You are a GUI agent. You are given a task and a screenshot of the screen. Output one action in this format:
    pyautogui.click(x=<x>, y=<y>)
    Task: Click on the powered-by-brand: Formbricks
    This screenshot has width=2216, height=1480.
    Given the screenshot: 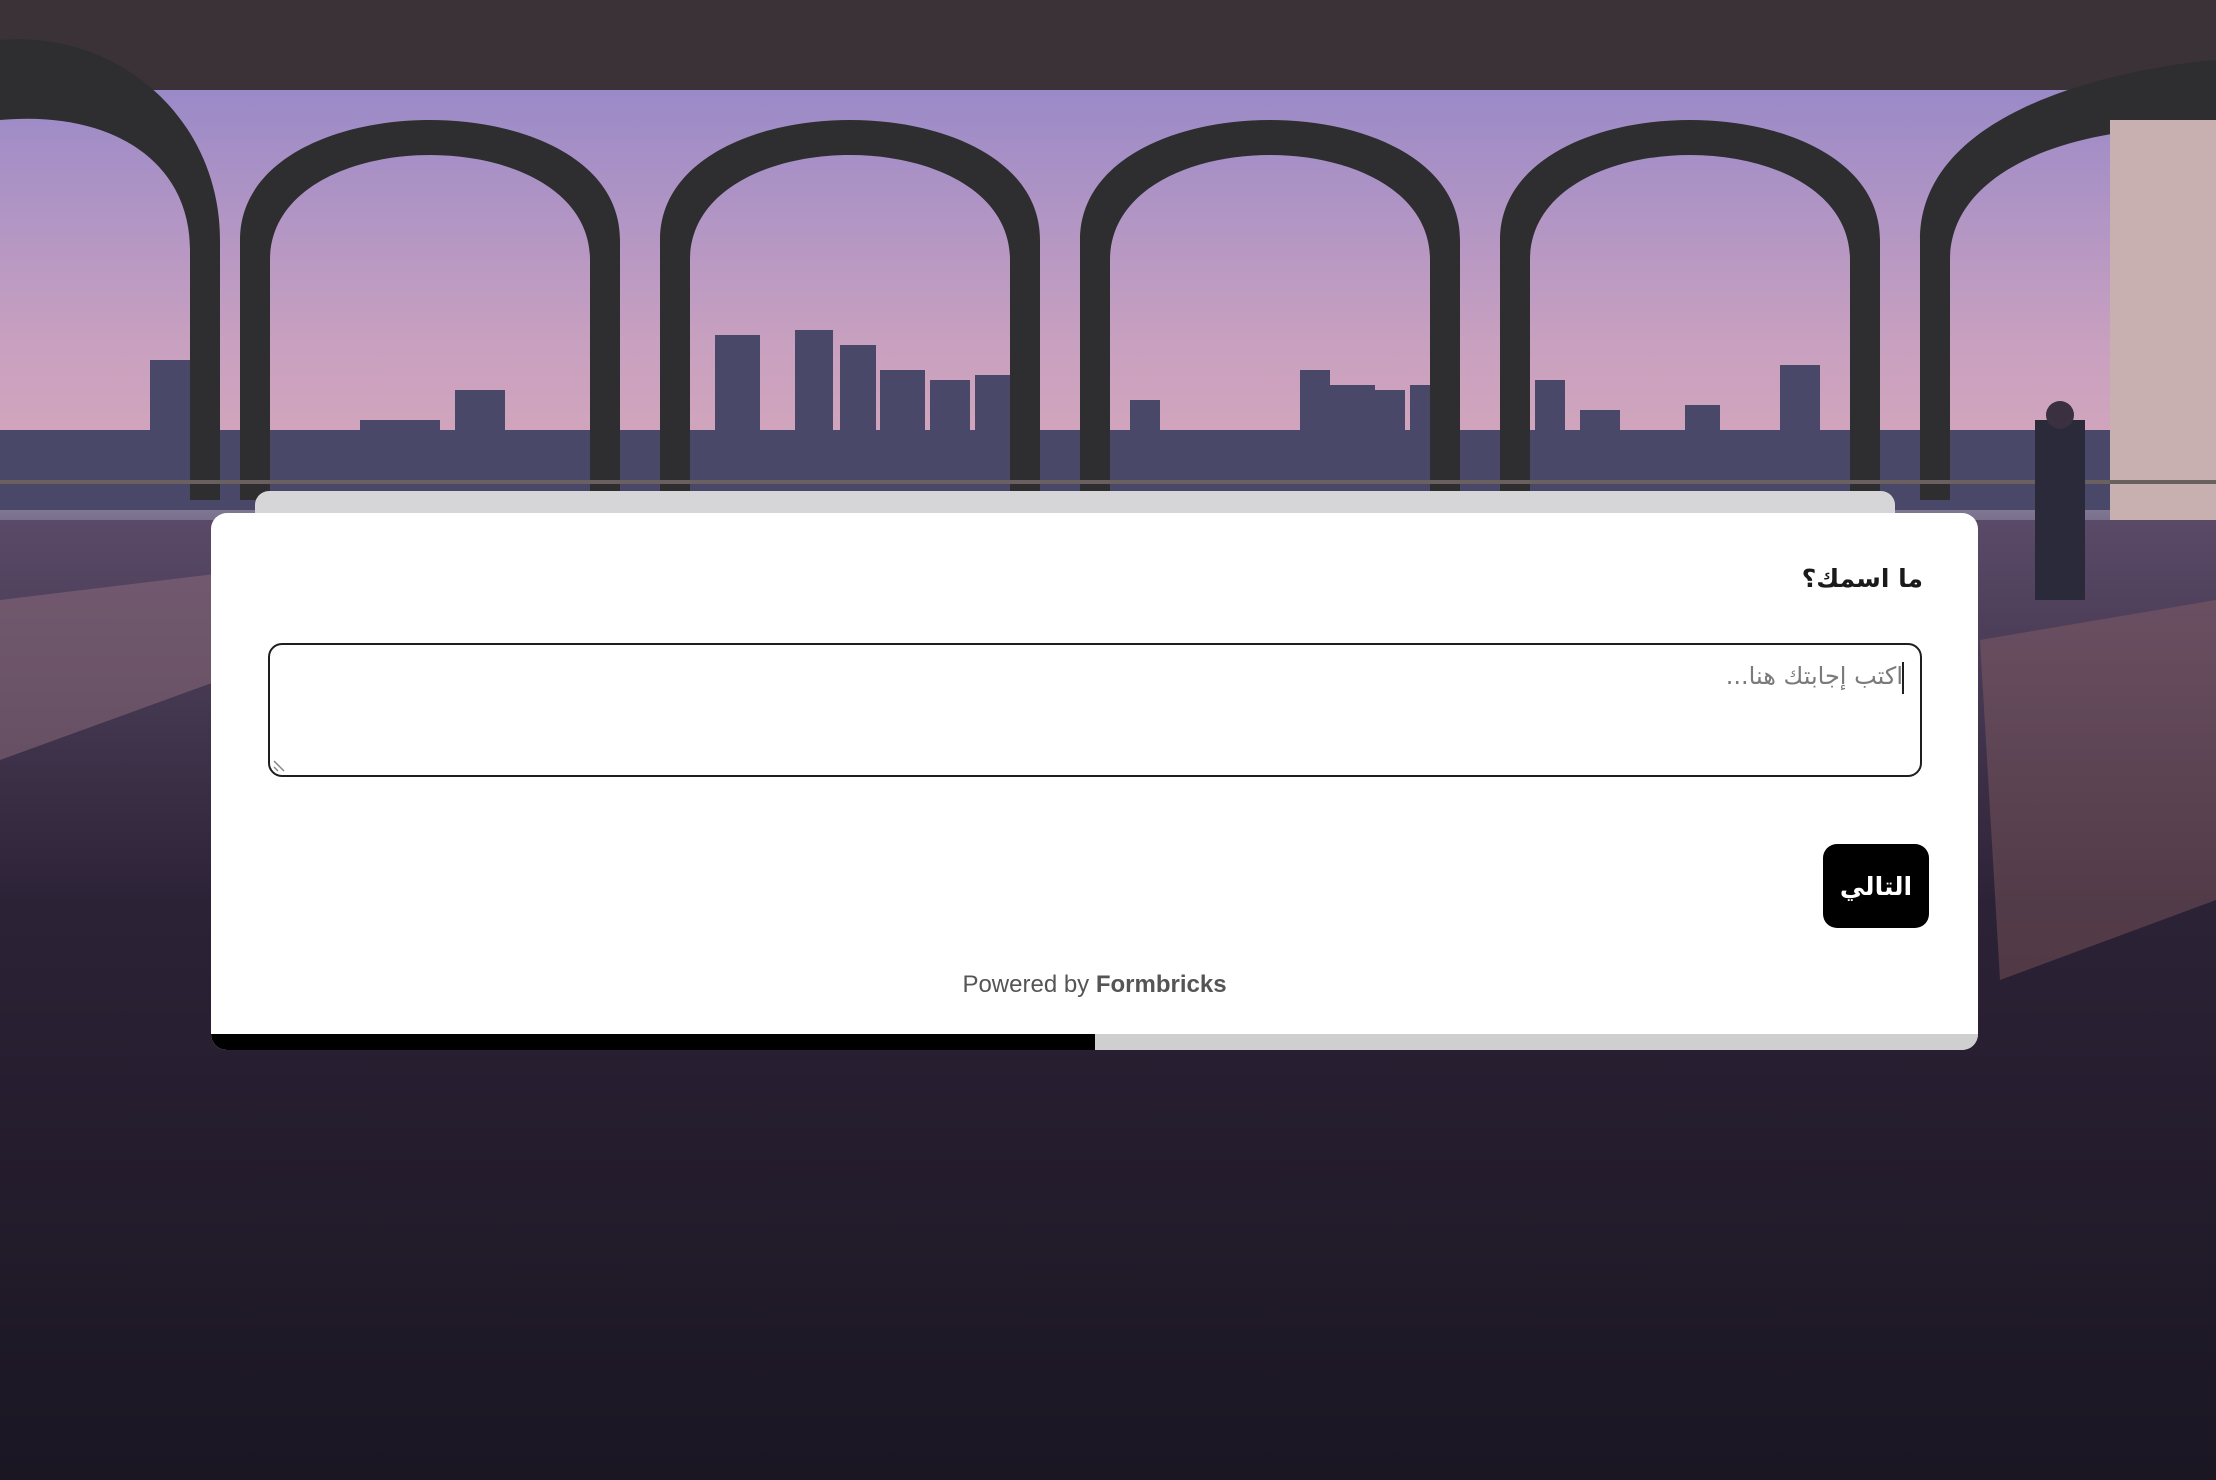 What is the action you would take?
    pyautogui.click(x=1161, y=984)
    